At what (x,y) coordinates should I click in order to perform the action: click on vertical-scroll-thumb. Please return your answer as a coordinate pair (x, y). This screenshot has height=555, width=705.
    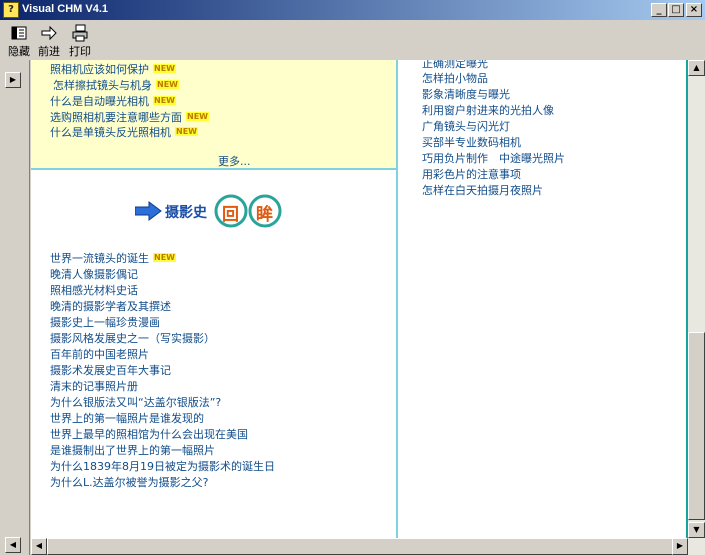
    Looking at the image, I should click on (696, 426).